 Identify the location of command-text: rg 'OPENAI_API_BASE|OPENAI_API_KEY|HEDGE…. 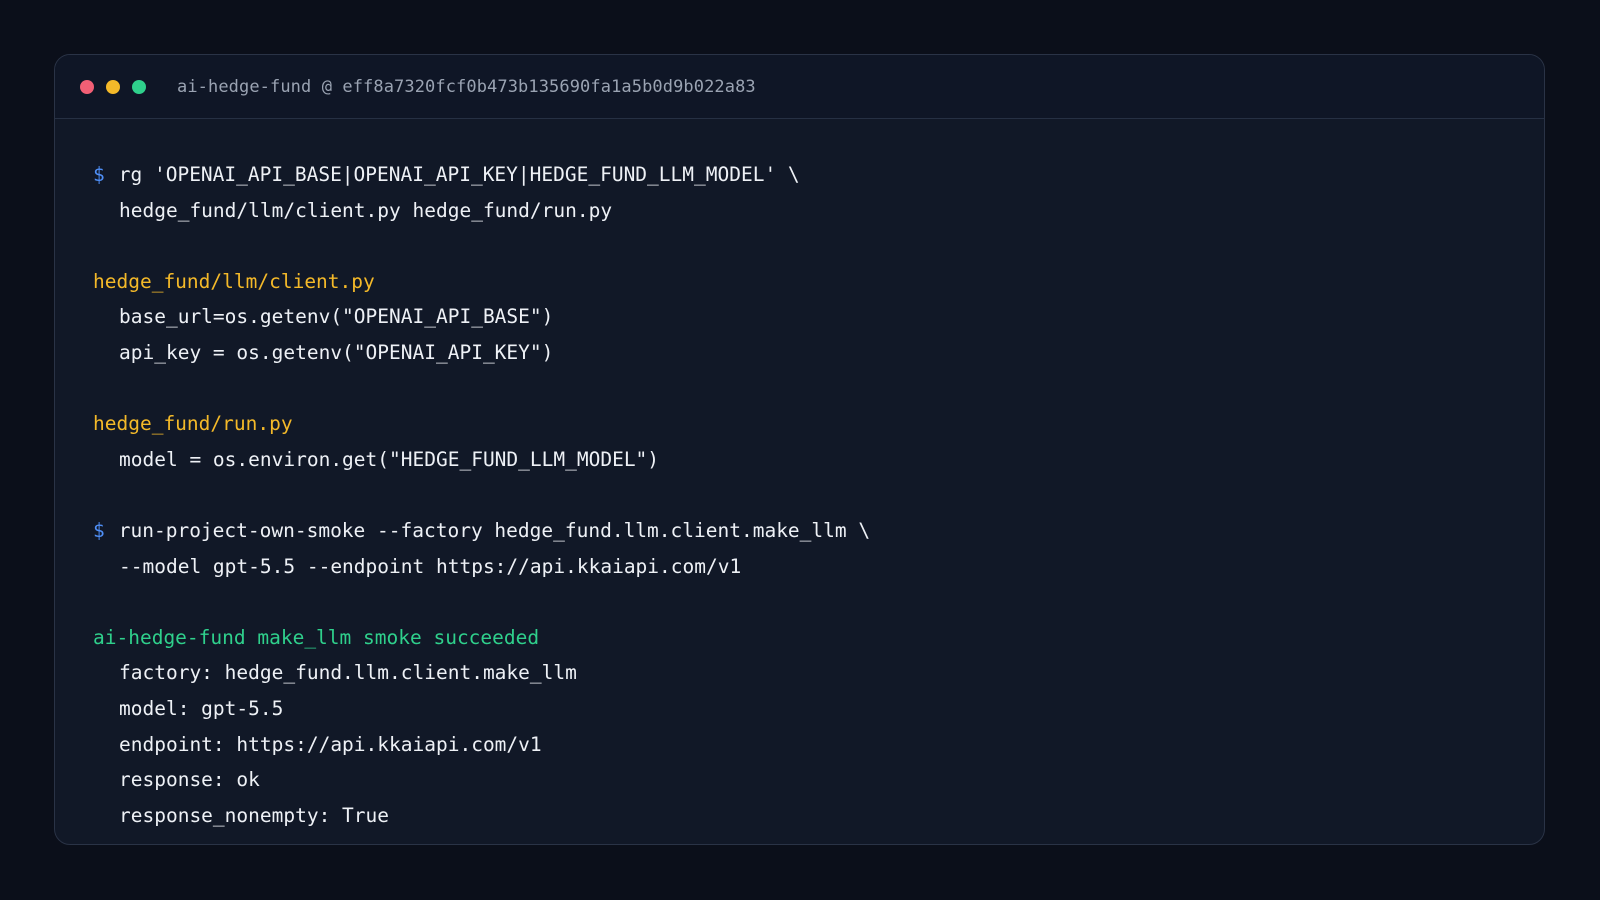
(459, 174).